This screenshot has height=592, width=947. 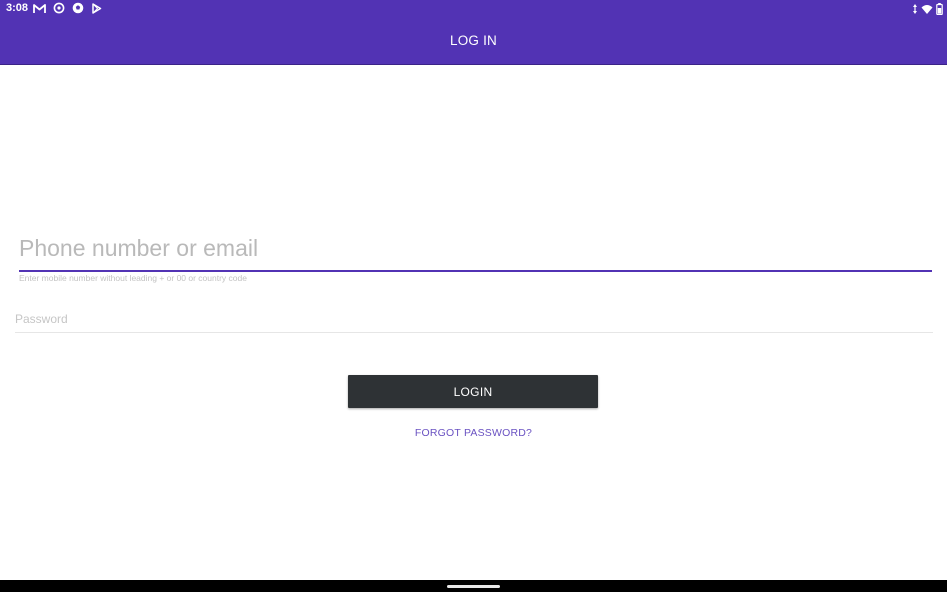 I want to click on home-gesture-handle, so click(x=473, y=586).